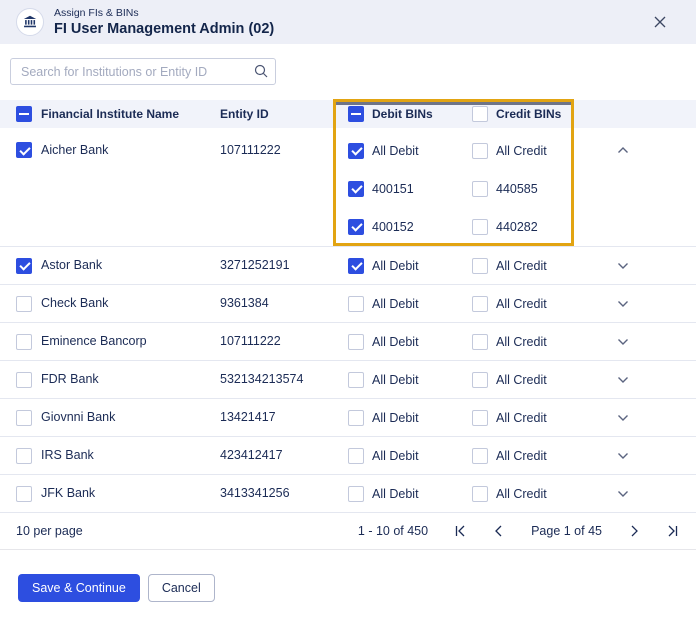  Describe the element at coordinates (30, 22) in the screenshot. I see `bank-institution-icon` at that location.